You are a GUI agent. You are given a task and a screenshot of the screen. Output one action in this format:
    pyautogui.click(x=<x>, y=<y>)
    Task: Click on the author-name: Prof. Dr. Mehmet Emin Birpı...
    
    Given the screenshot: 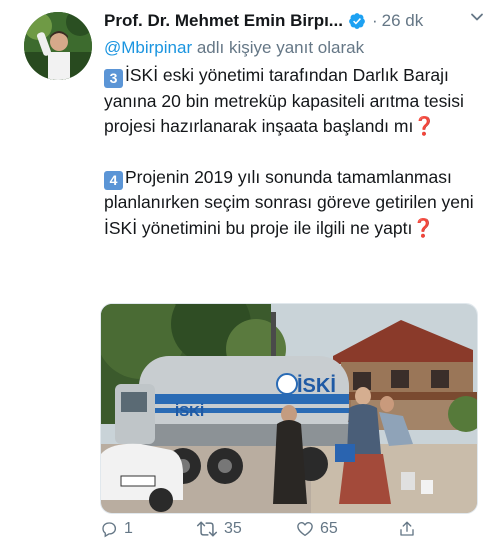 What is the action you would take?
    pyautogui.click(x=223, y=21)
    